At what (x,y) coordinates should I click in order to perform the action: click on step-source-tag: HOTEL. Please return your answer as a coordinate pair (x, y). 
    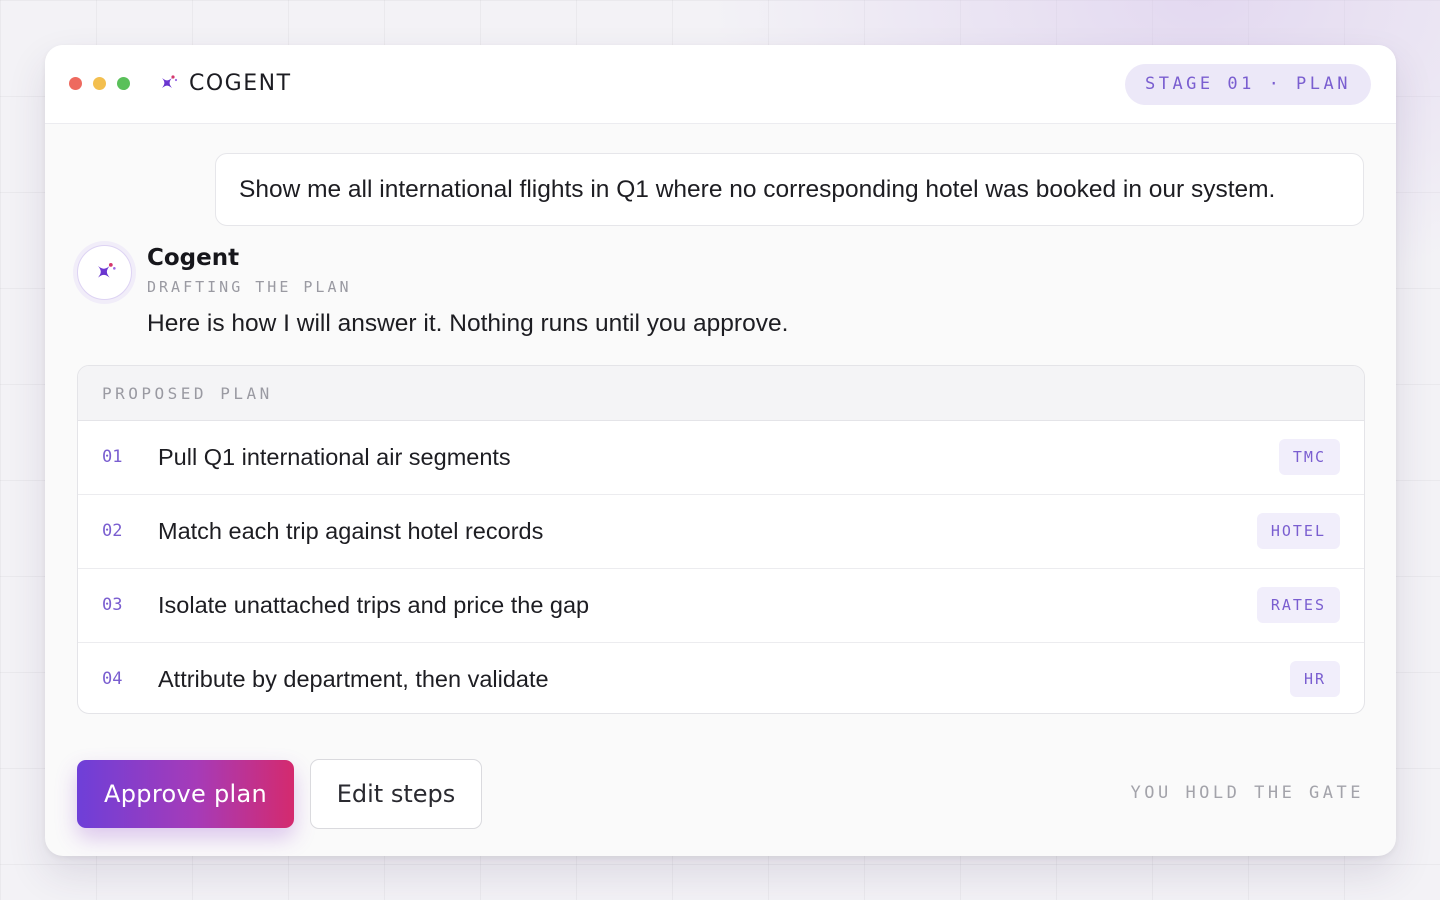
    Looking at the image, I should click on (1298, 531).